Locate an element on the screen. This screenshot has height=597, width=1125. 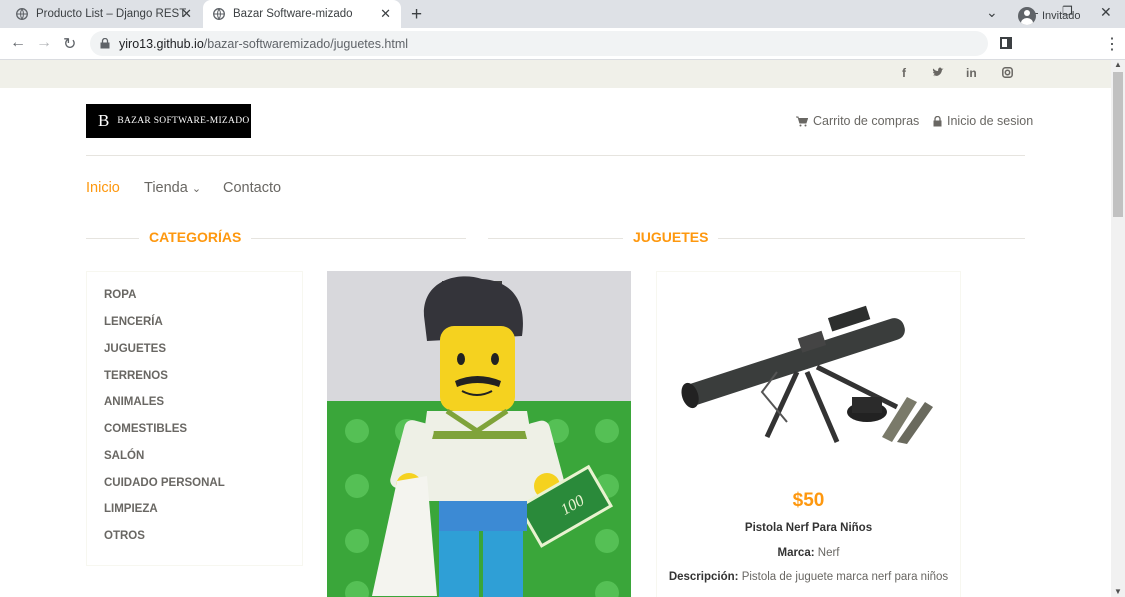
category-item: LIMPIEZA is located at coordinates (131, 509).